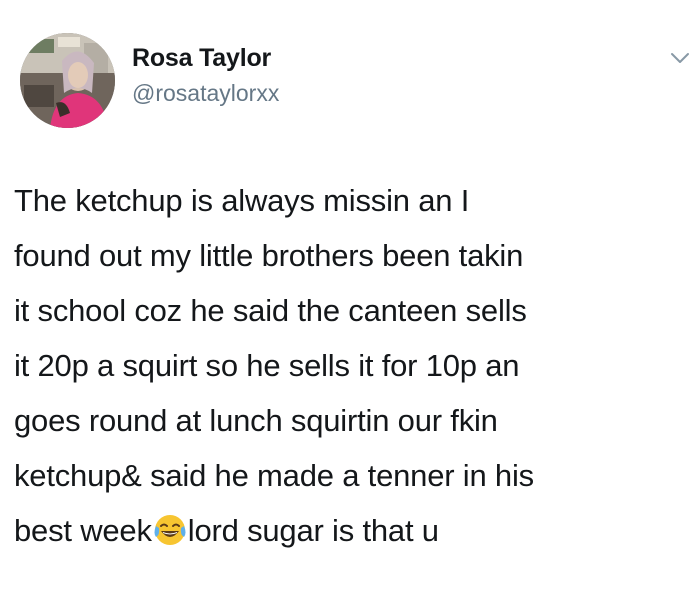 This screenshot has height=611, width=700. What do you see at coordinates (256, 420) in the screenshot?
I see `tweet-text-line: goes round at lunch squirtin our fkin` at bounding box center [256, 420].